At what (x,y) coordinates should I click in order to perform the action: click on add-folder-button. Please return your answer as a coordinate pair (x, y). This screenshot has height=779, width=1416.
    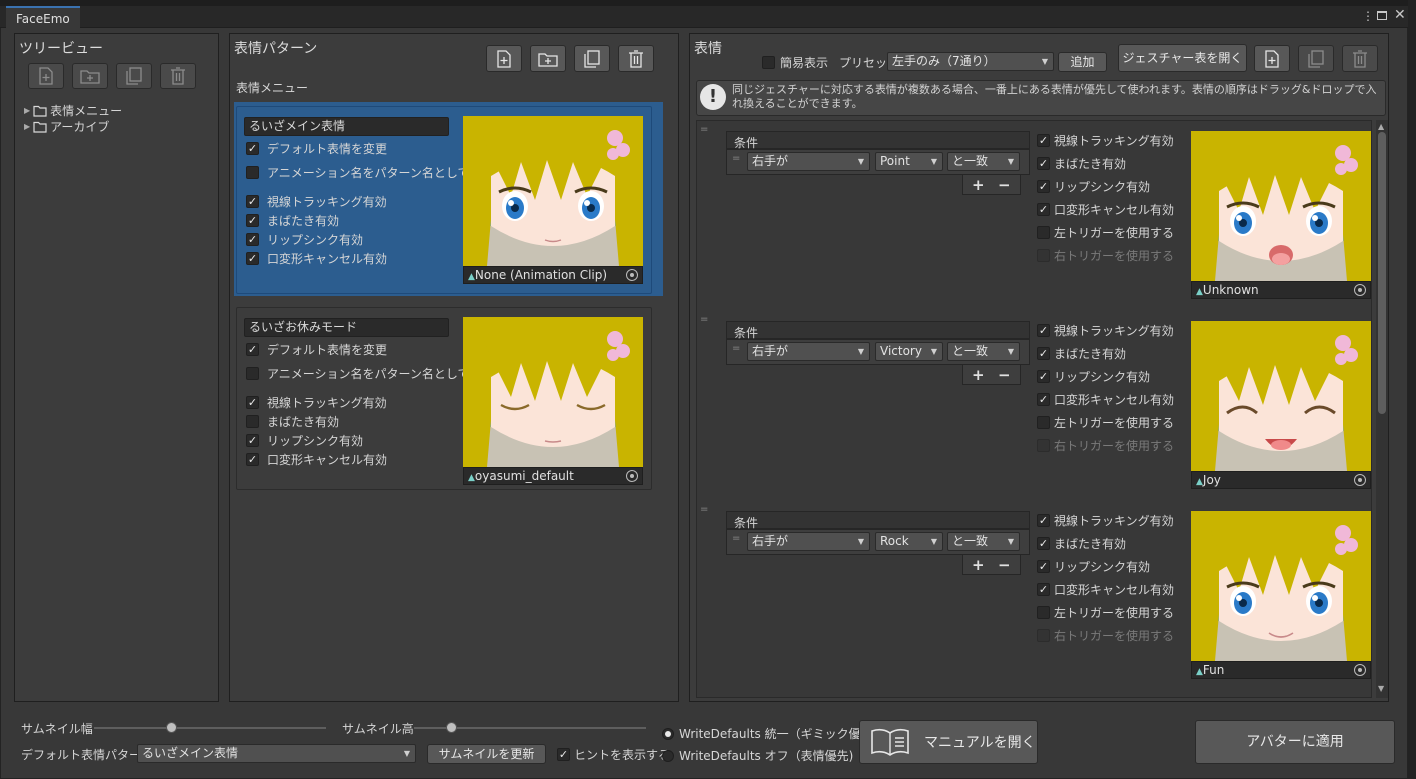
    Looking at the image, I should click on (90, 76).